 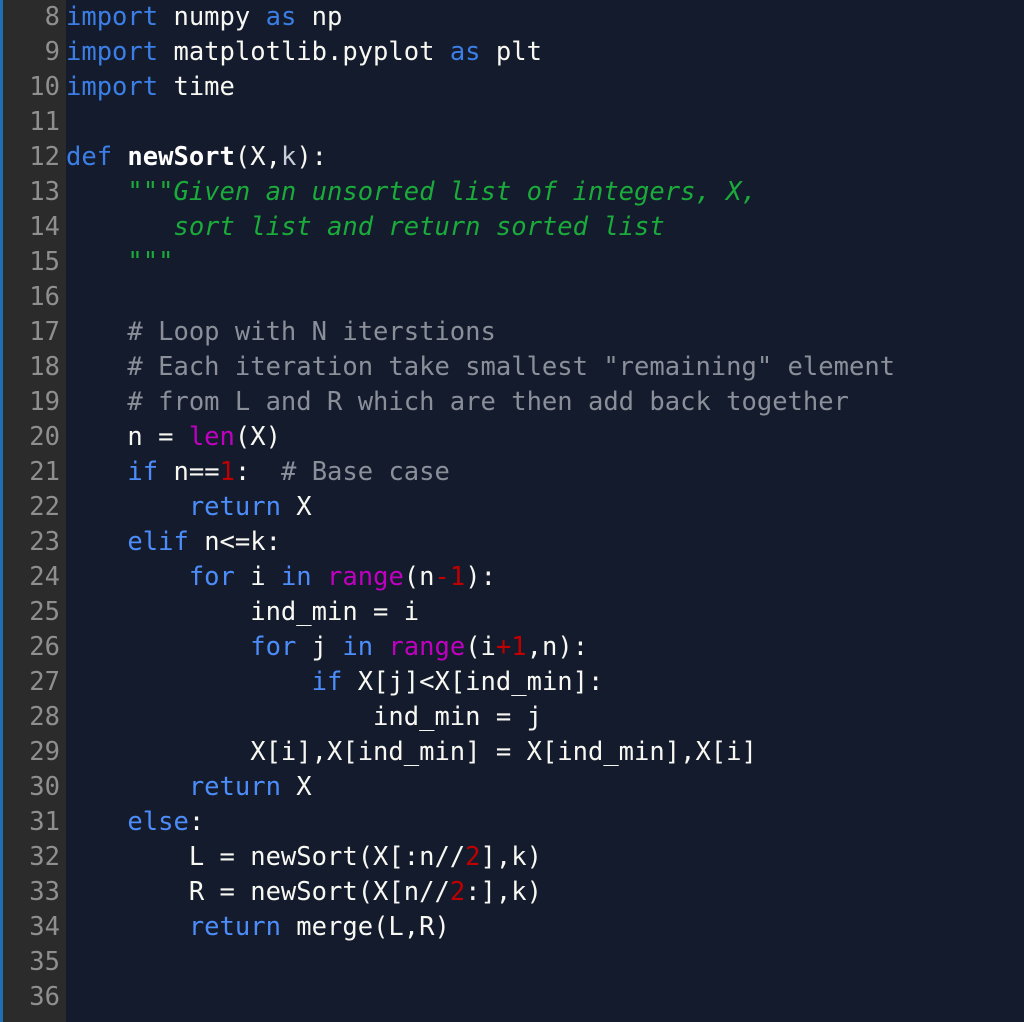 What do you see at coordinates (30, 192) in the screenshot?
I see `line-number: 13` at bounding box center [30, 192].